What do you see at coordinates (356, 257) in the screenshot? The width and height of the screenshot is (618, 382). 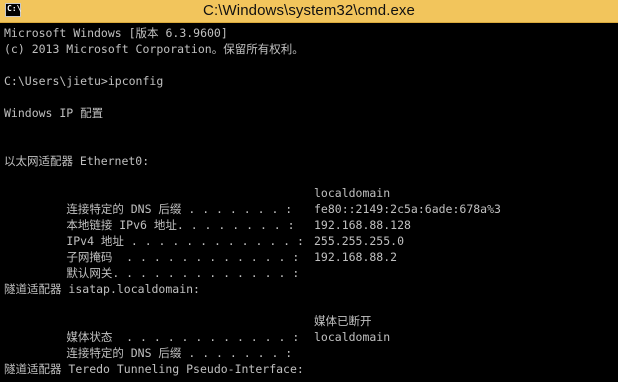 I see `console-value-gateway: 192.168.88.2` at bounding box center [356, 257].